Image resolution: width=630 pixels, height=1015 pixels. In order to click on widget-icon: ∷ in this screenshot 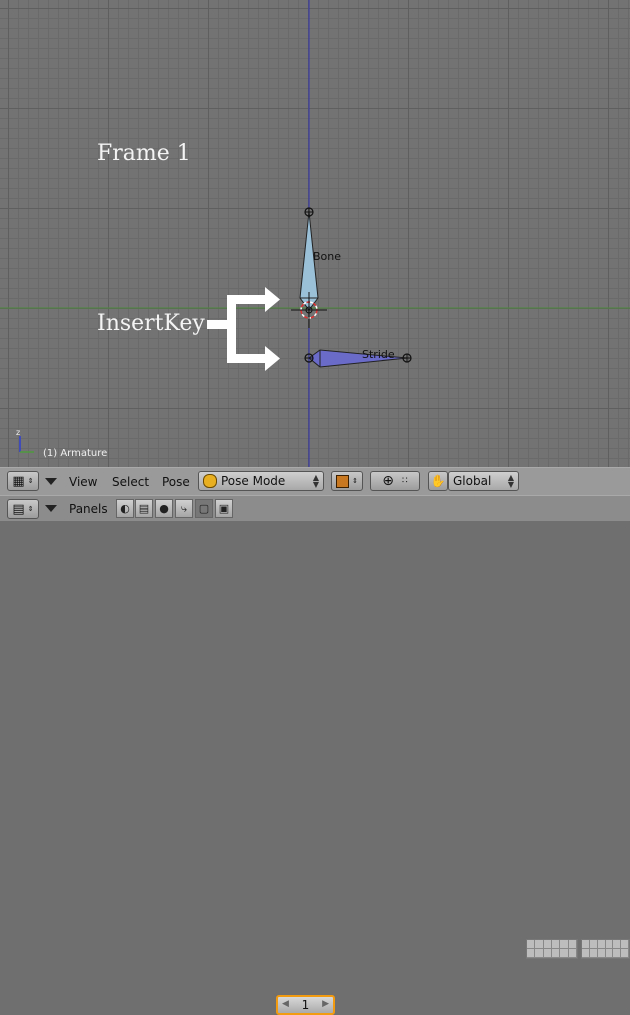, I will do `click(405, 481)`.